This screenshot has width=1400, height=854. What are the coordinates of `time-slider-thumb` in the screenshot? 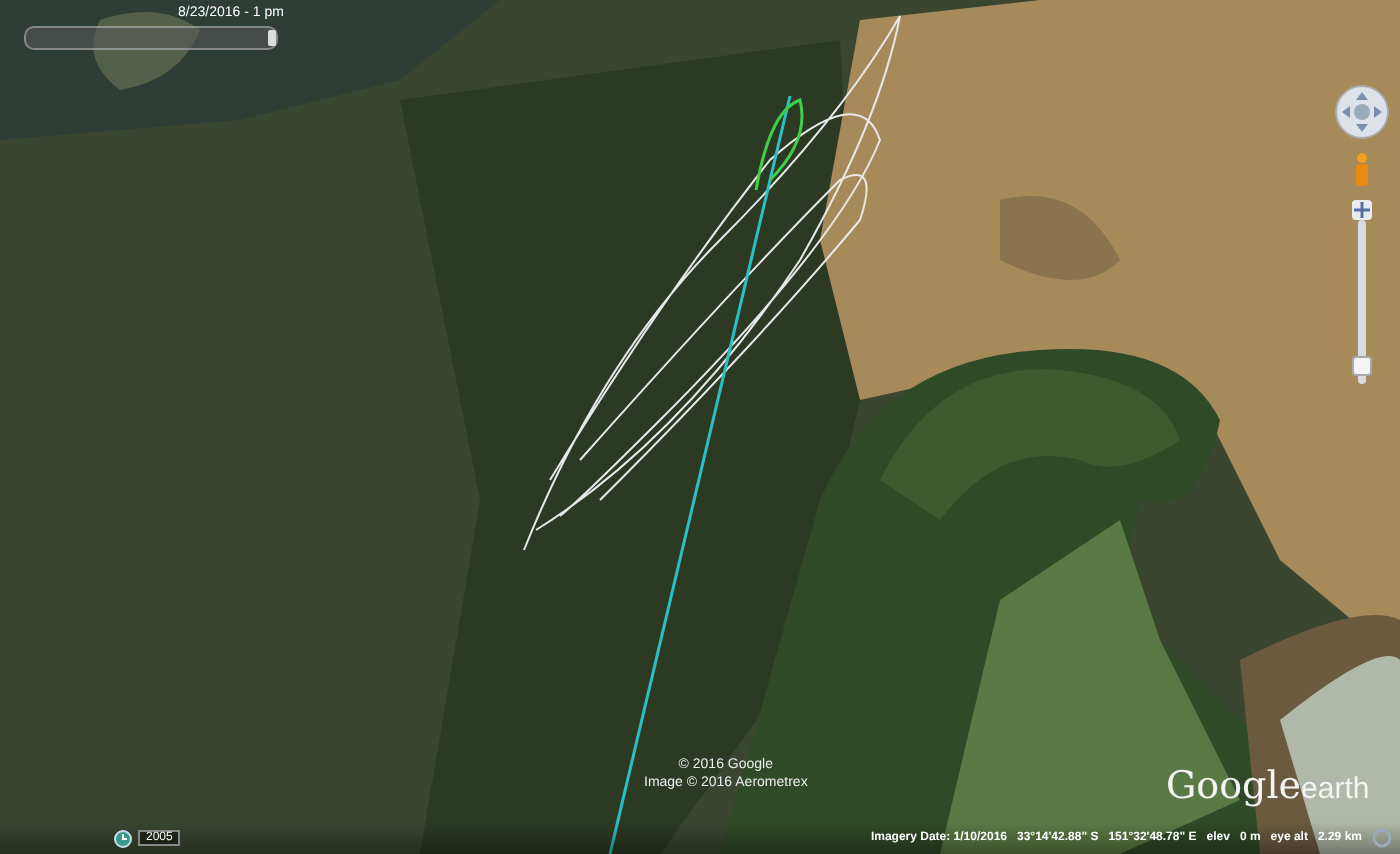 It's located at (272, 38).